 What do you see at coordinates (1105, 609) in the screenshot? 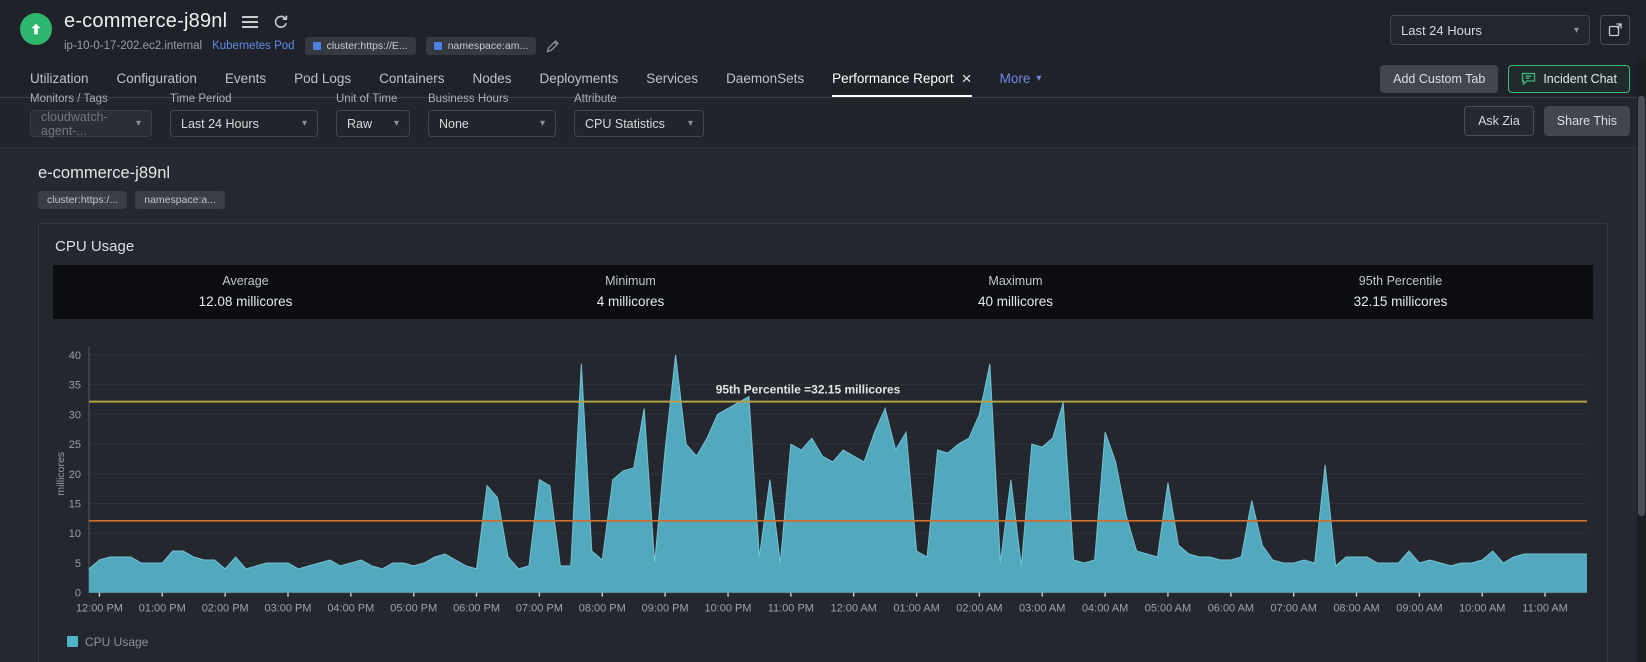
I see `svg-text: 04:00 AM` at bounding box center [1105, 609].